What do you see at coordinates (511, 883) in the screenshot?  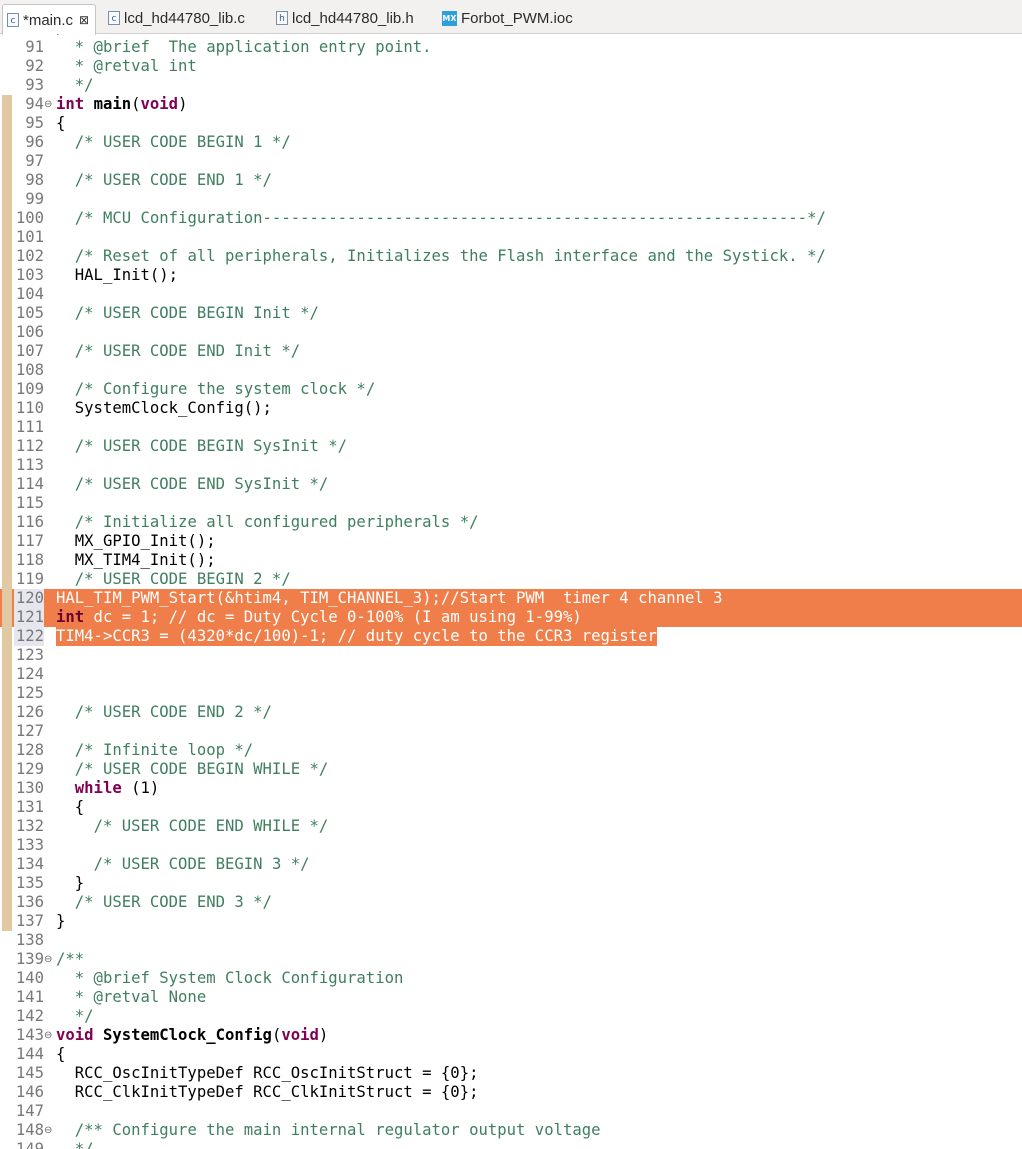 I see `code-line: 135 }` at bounding box center [511, 883].